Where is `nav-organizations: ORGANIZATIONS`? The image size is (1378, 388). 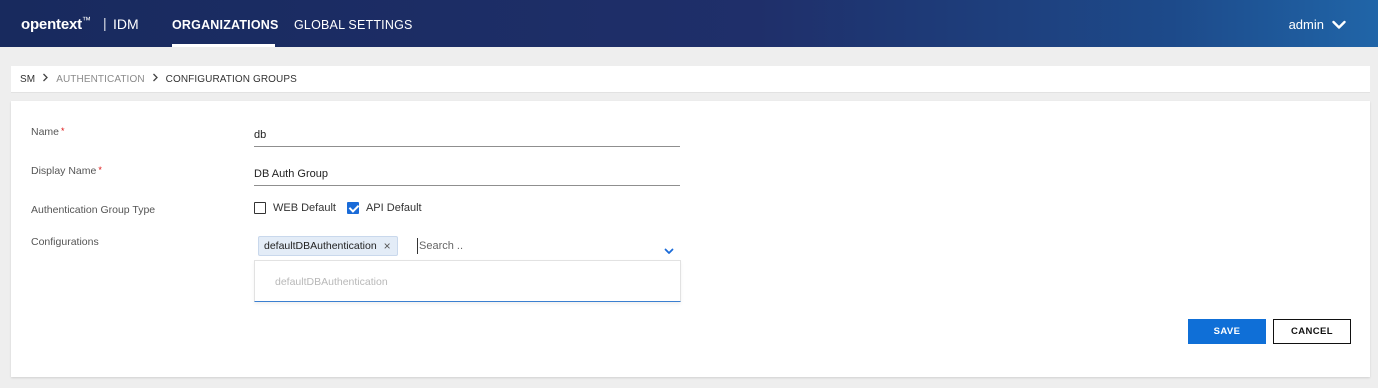 nav-organizations: ORGANIZATIONS is located at coordinates (225, 25).